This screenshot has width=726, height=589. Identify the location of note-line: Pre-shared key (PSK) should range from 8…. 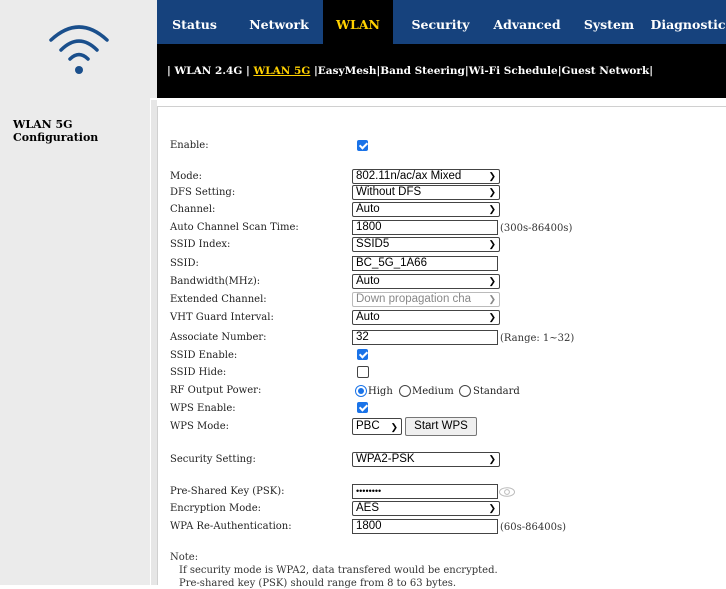
(318, 583).